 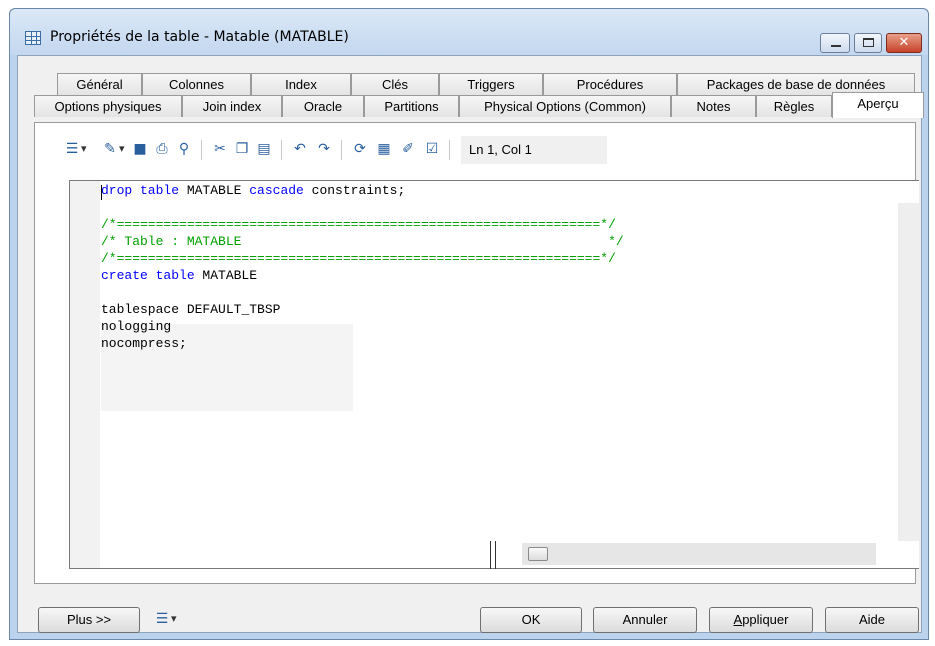 What do you see at coordinates (360, 149) in the screenshot?
I see `refresh-icon: ⟳` at bounding box center [360, 149].